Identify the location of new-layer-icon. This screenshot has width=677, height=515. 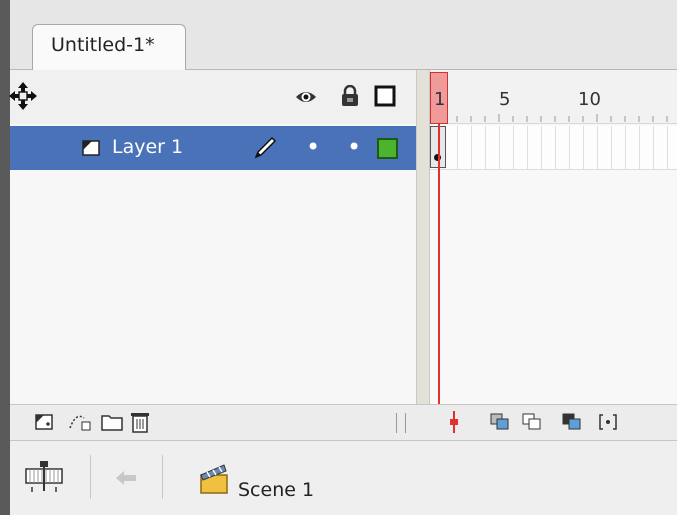
(44, 422).